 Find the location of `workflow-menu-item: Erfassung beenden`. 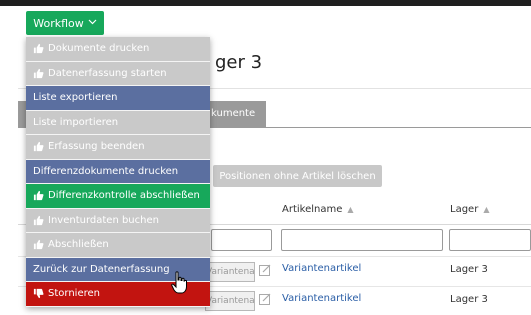

workflow-menu-item: Erfassung beenden is located at coordinates (118, 147).